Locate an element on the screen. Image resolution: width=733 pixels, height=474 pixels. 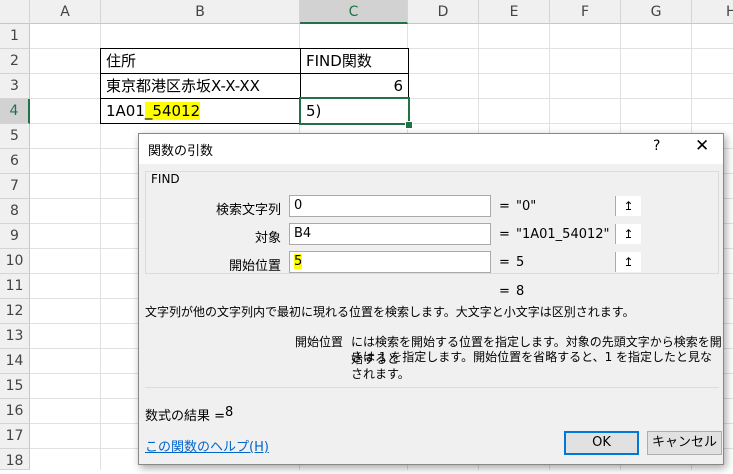
row-header-2: 2 is located at coordinates (15, 61).